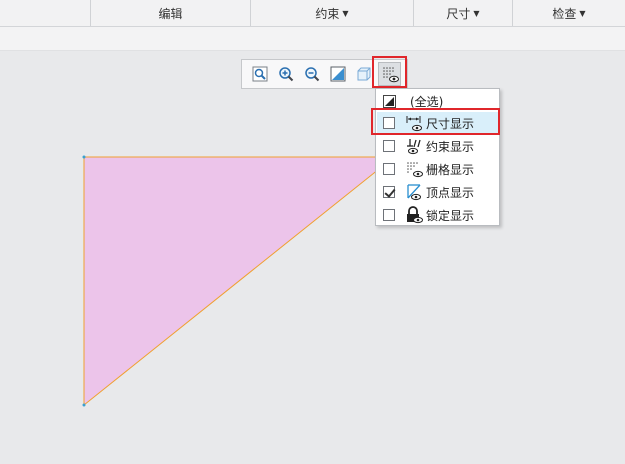 This screenshot has width=625, height=464. I want to click on tab-edit-label: 编辑, so click(170, 13).